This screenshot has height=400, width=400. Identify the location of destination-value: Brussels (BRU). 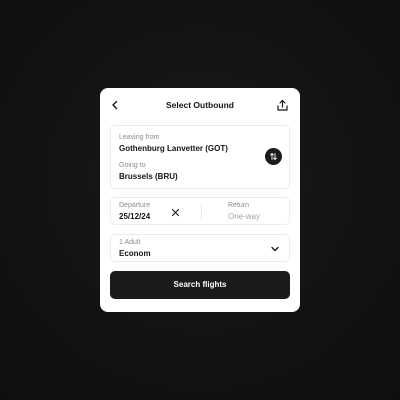
(148, 176).